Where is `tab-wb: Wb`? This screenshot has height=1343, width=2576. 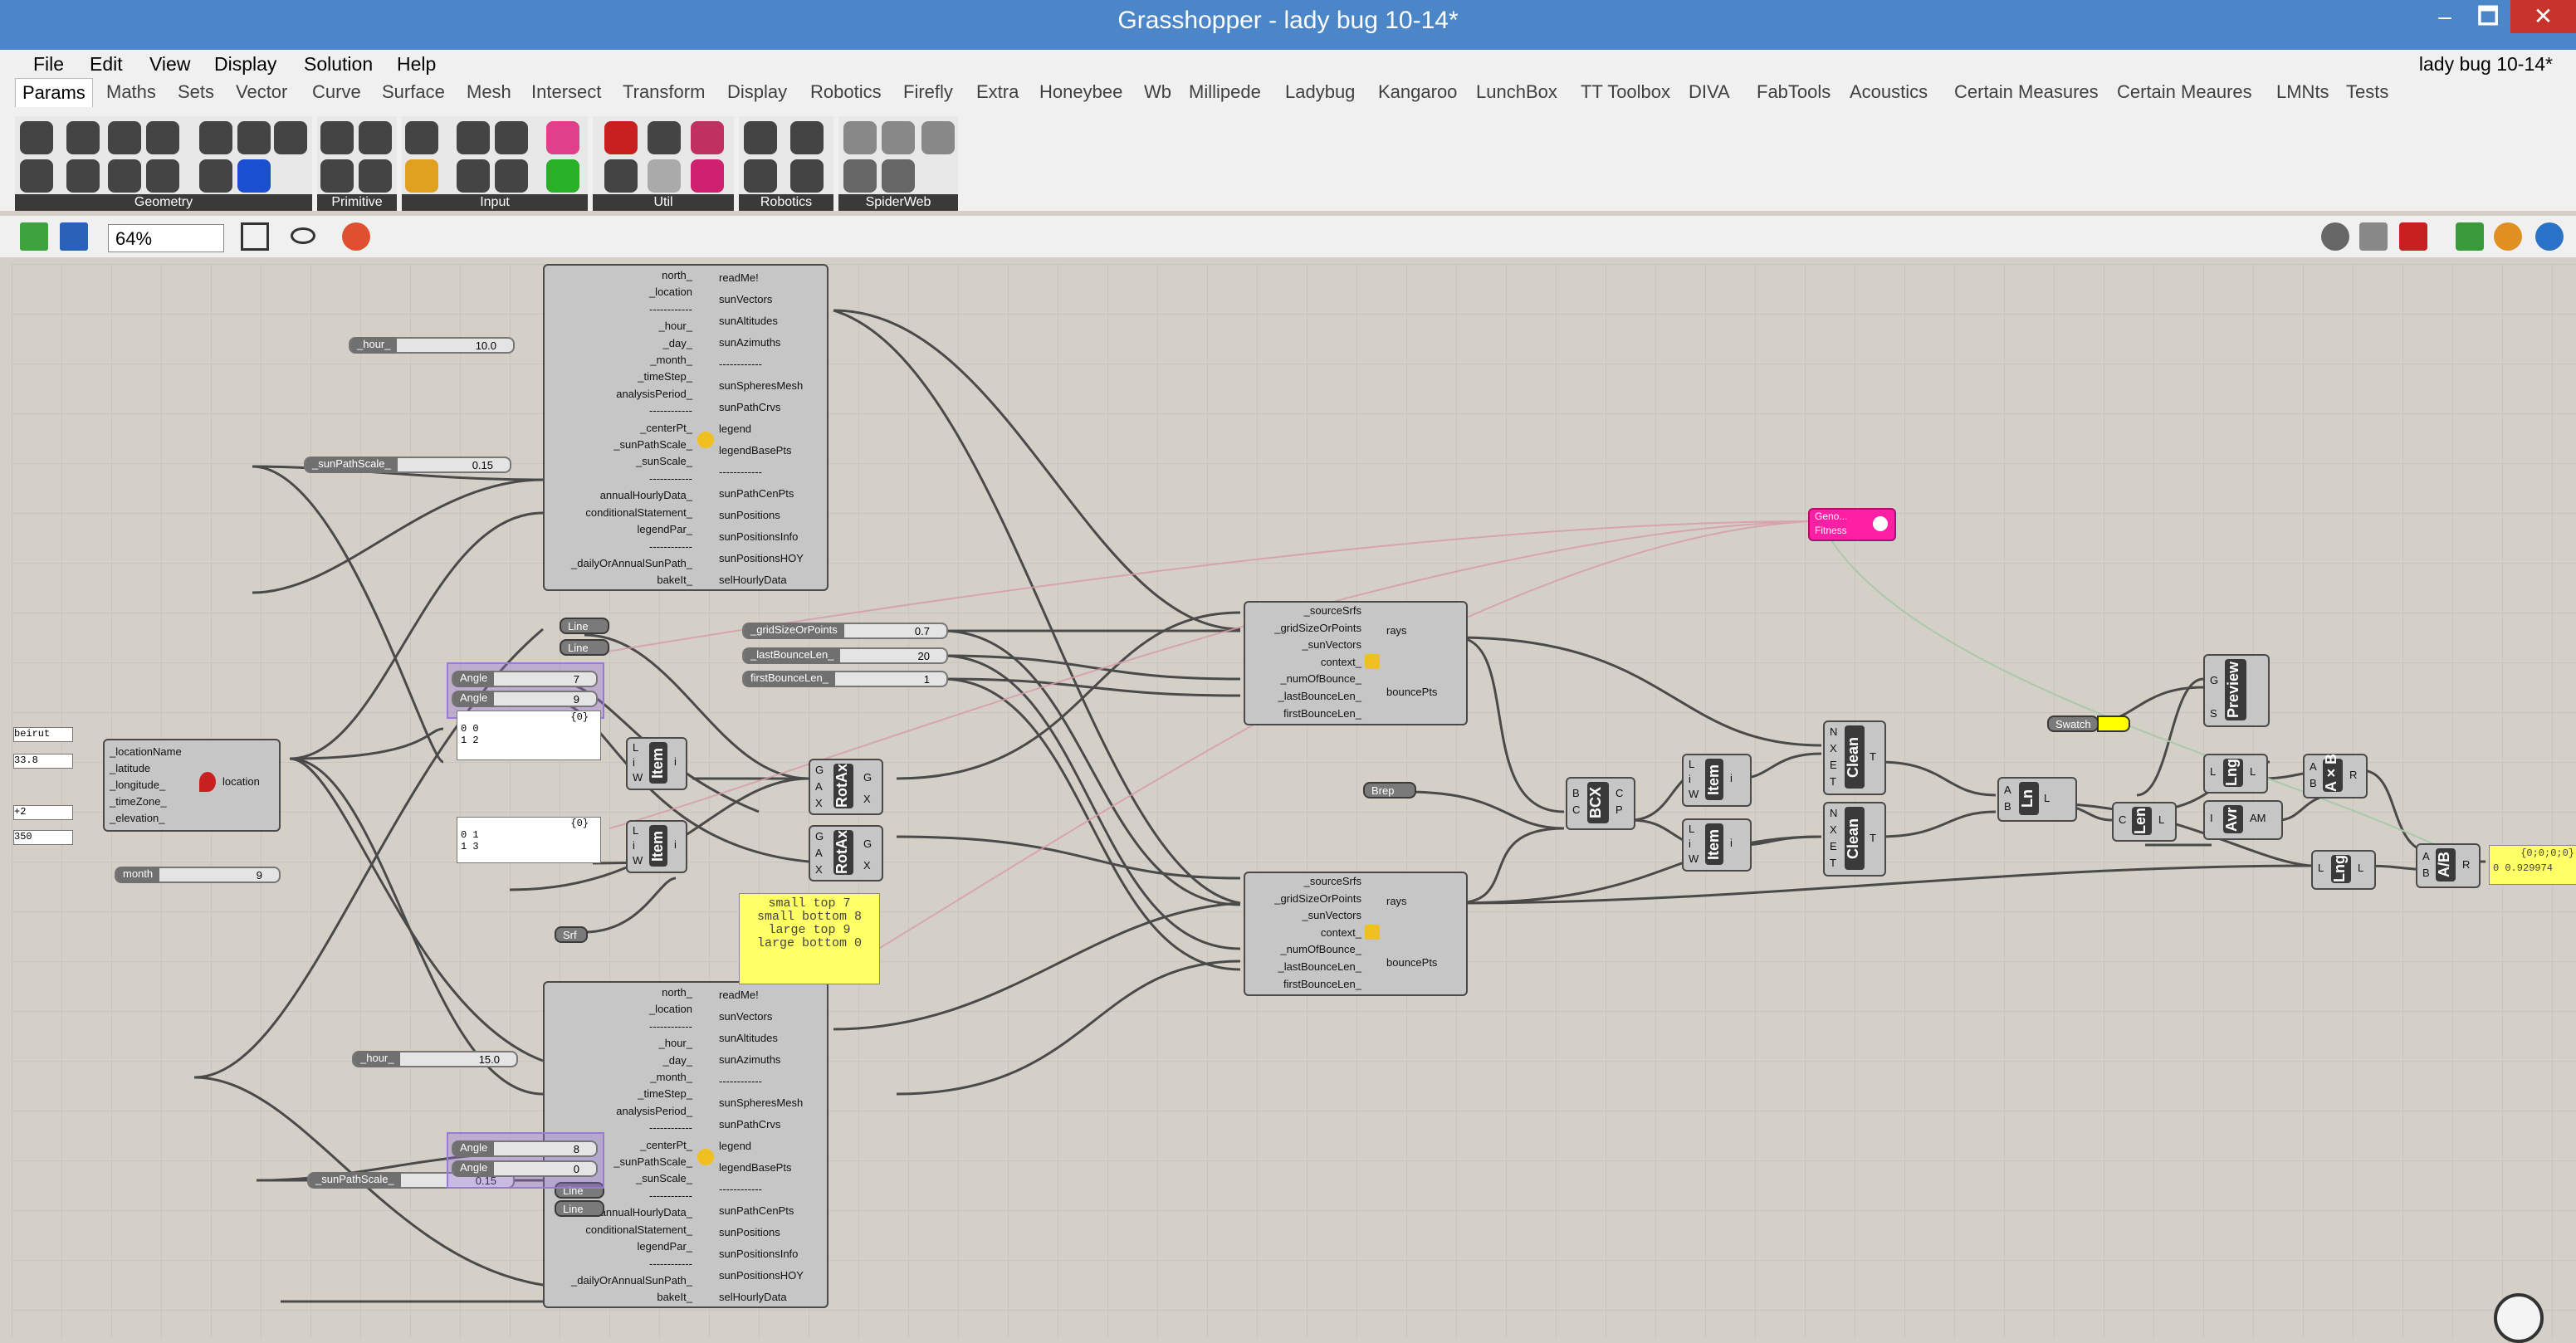 tab-wb: Wb is located at coordinates (1157, 92).